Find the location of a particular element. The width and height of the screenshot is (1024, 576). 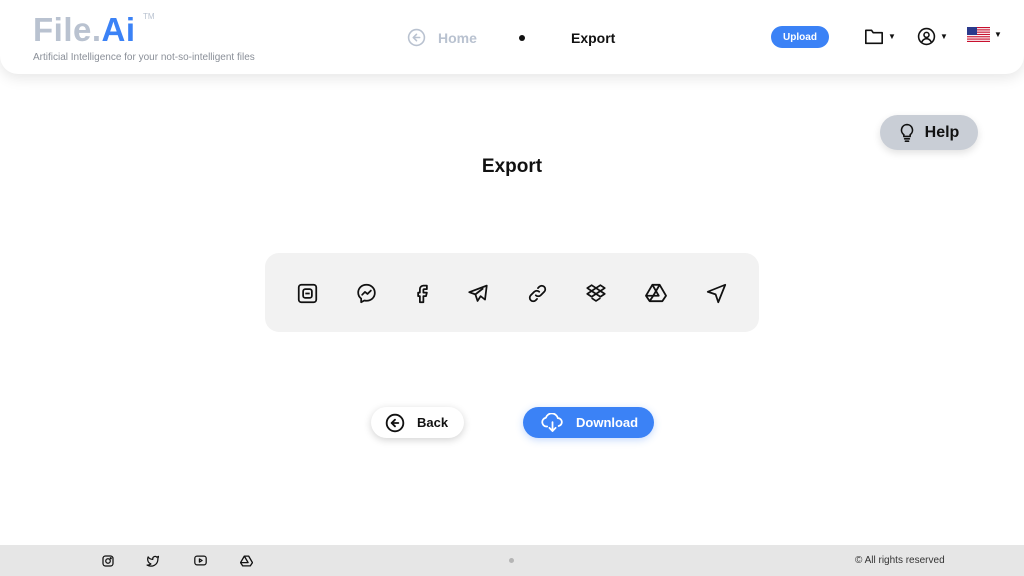

logo-trademark: TM is located at coordinates (149, 16).